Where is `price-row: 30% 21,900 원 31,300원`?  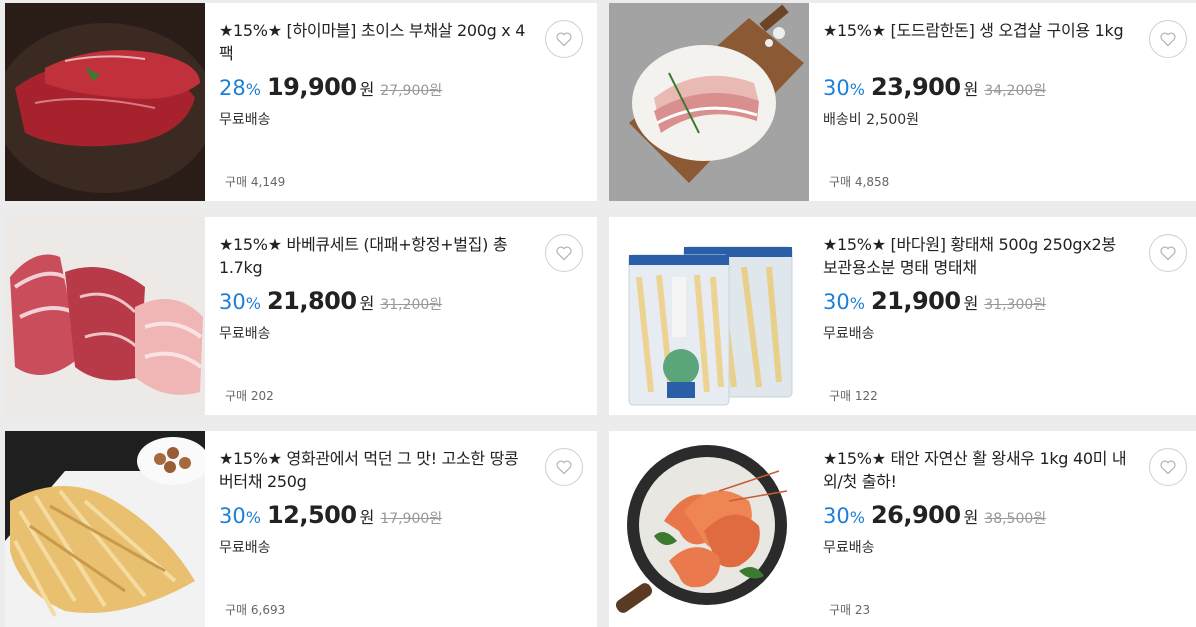
price-row: 30% 21,900 원 31,300원 is located at coordinates (934, 301).